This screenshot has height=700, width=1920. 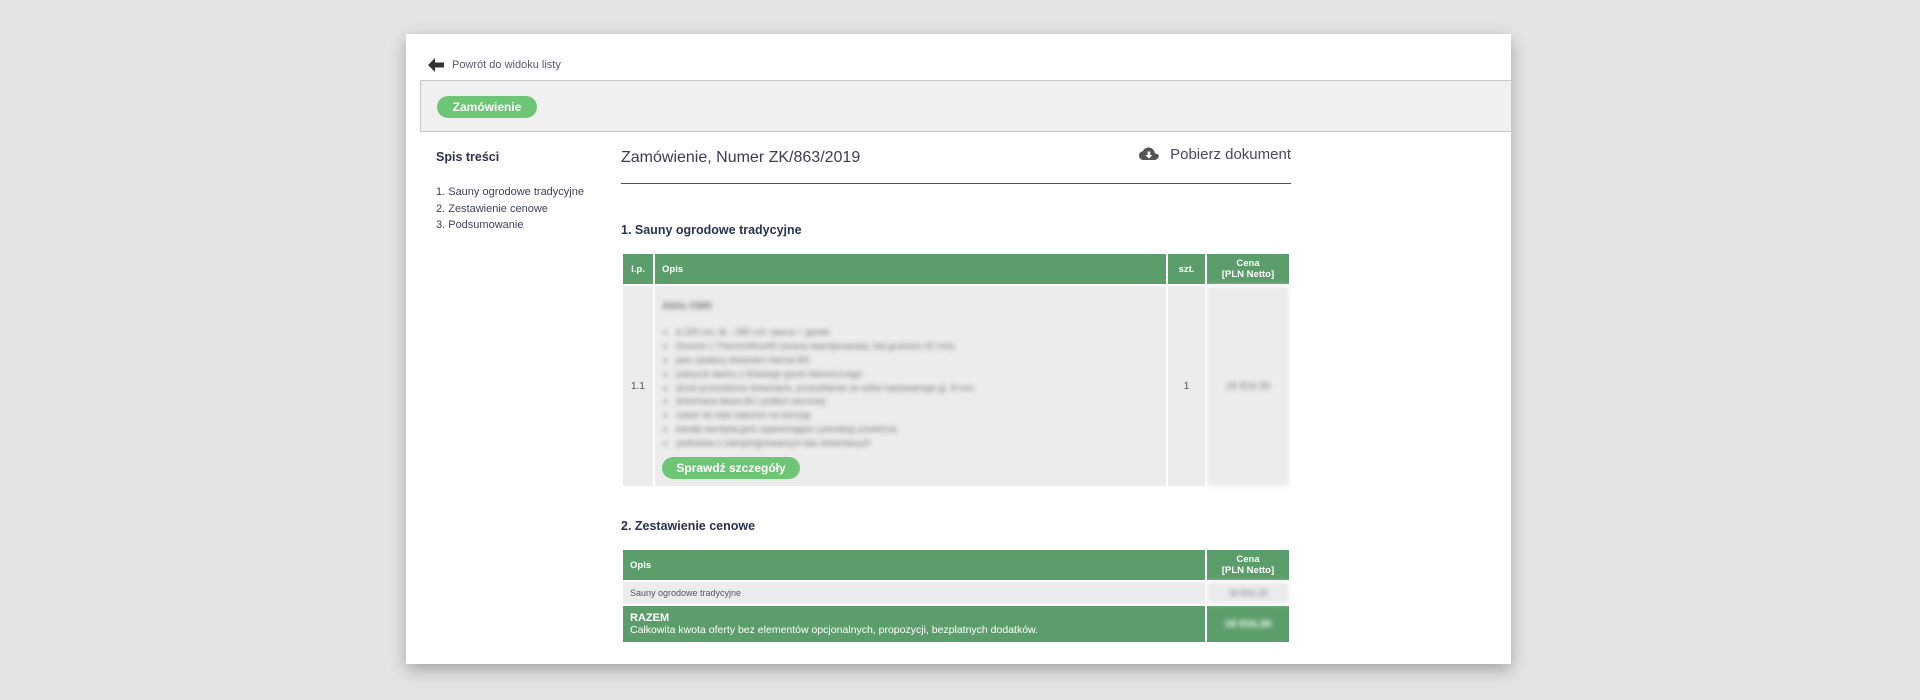 I want to click on toc-item-summary: 3. Podsumowanie, so click(x=510, y=225).